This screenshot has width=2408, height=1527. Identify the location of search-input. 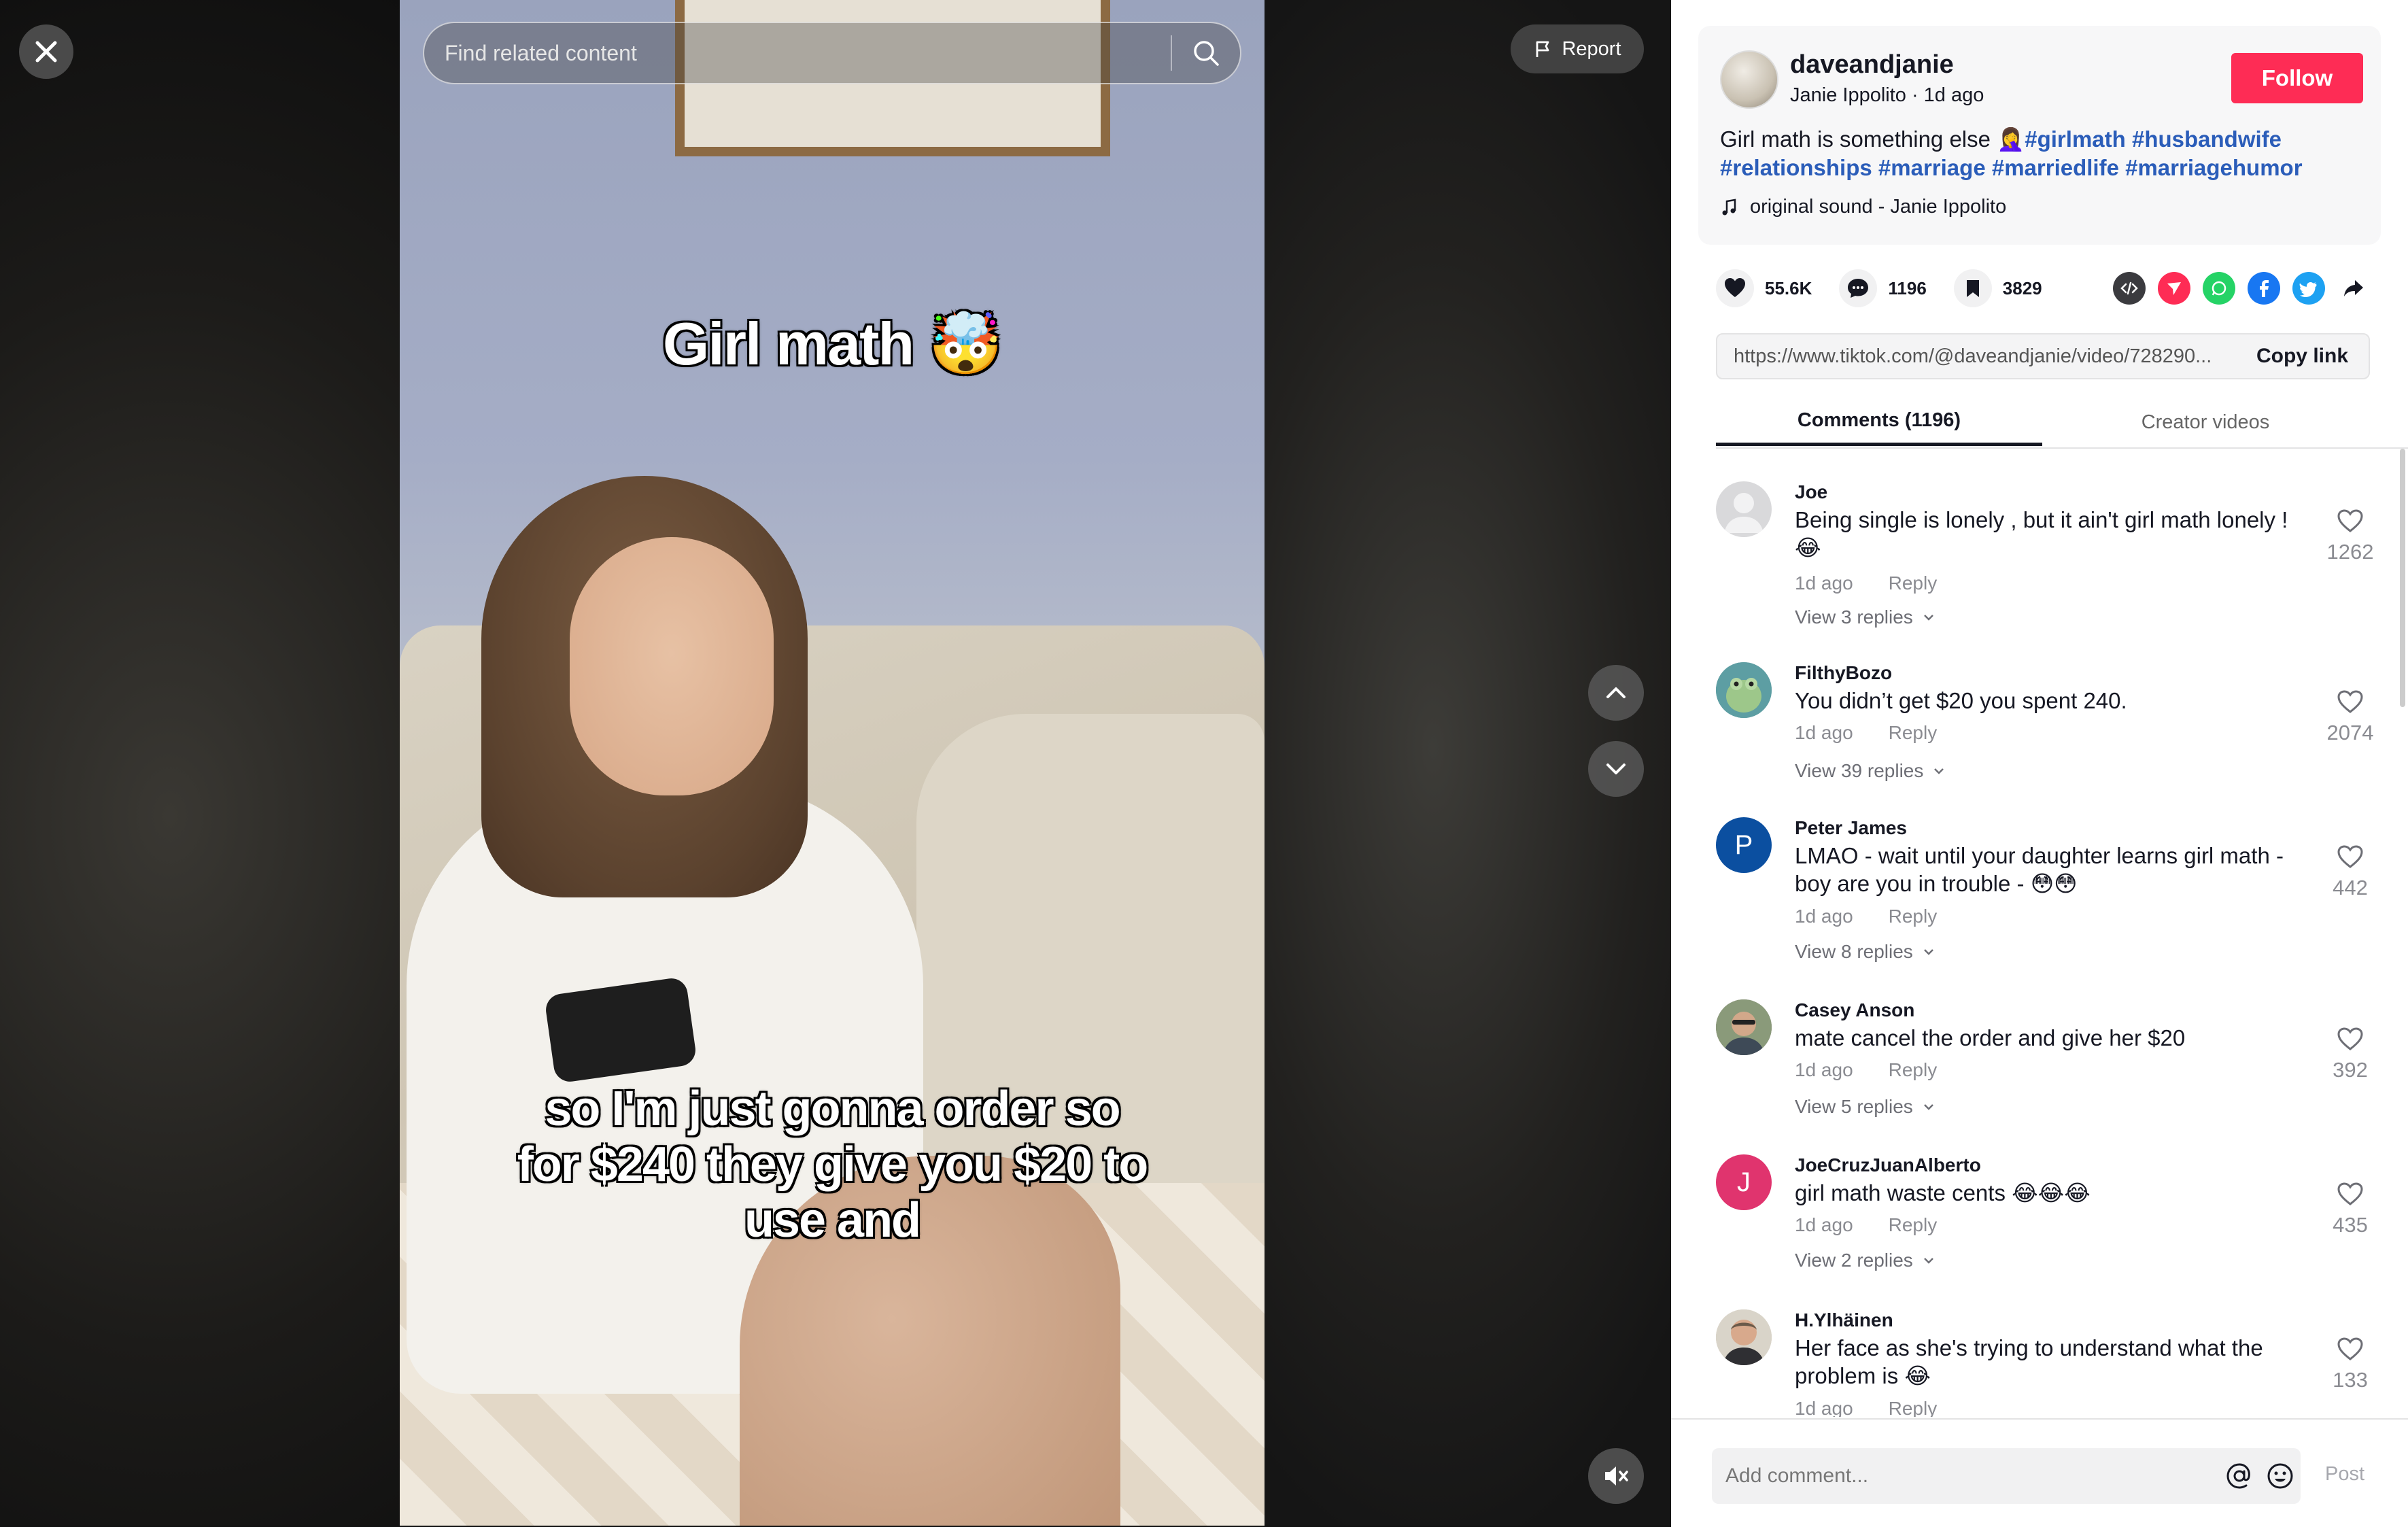
(797, 53).